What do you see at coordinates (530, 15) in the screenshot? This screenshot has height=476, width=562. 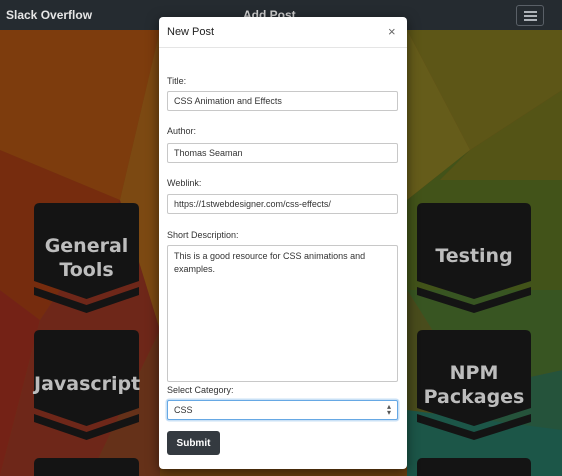 I see `hamburger-icon` at bounding box center [530, 15].